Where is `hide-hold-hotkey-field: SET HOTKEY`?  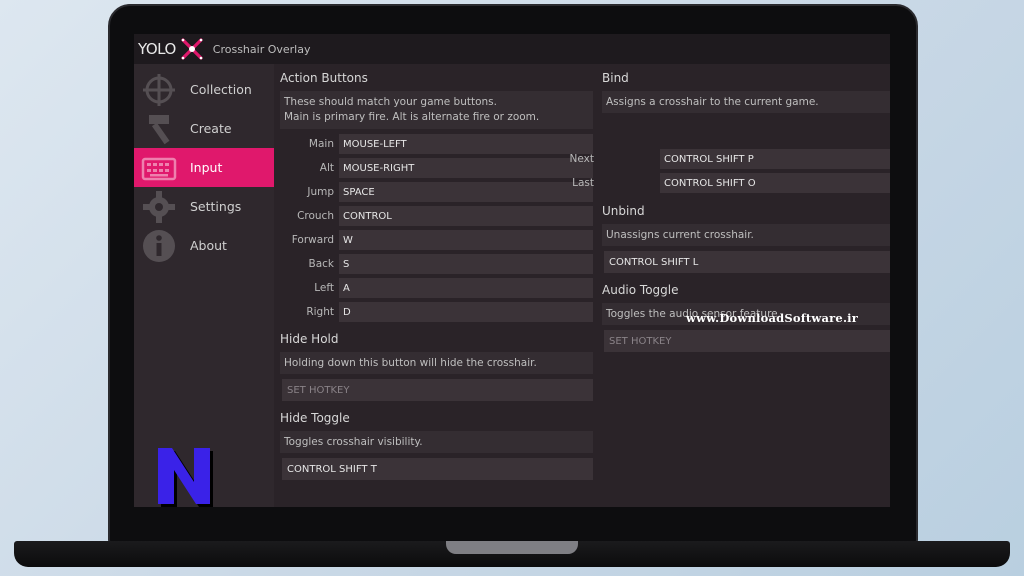
hide-hold-hotkey-field: SET HOTKEY is located at coordinates (437, 390).